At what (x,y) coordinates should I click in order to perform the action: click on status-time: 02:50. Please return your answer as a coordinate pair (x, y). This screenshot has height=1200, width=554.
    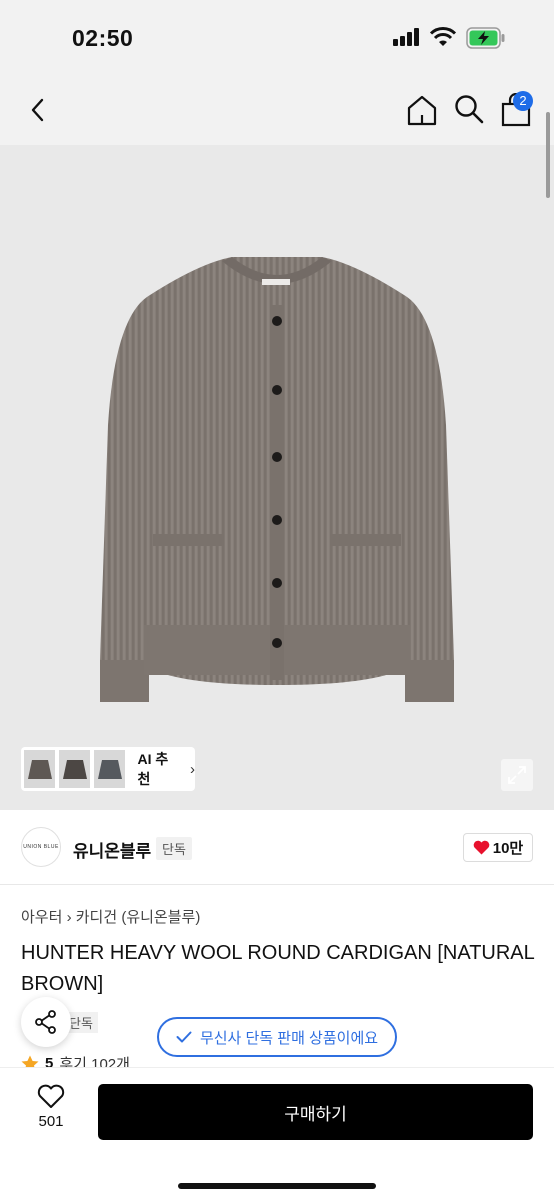
    Looking at the image, I should click on (103, 38).